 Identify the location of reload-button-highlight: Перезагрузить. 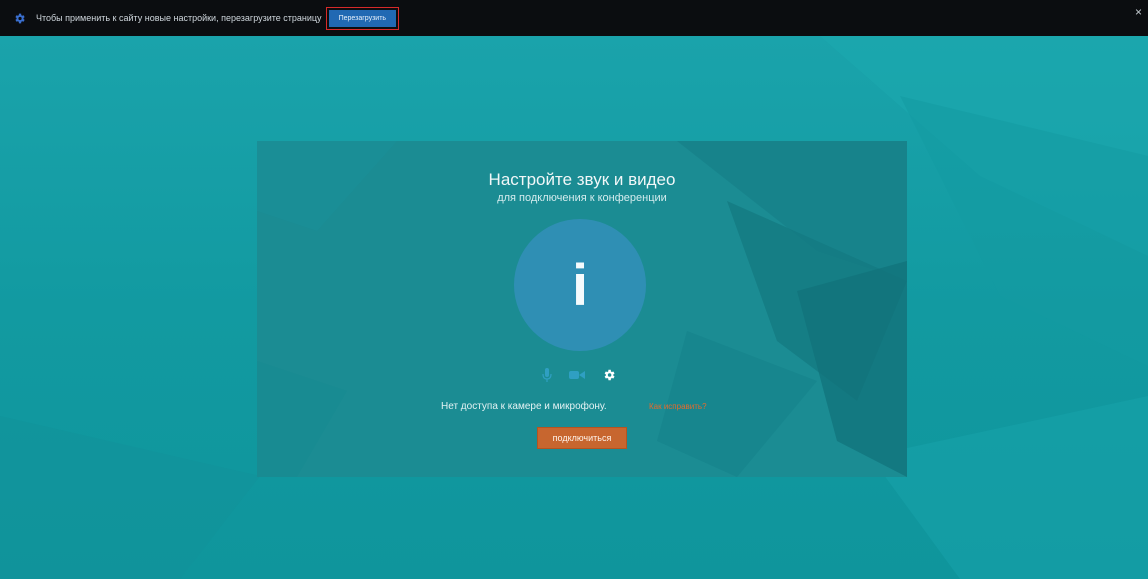
(362, 18).